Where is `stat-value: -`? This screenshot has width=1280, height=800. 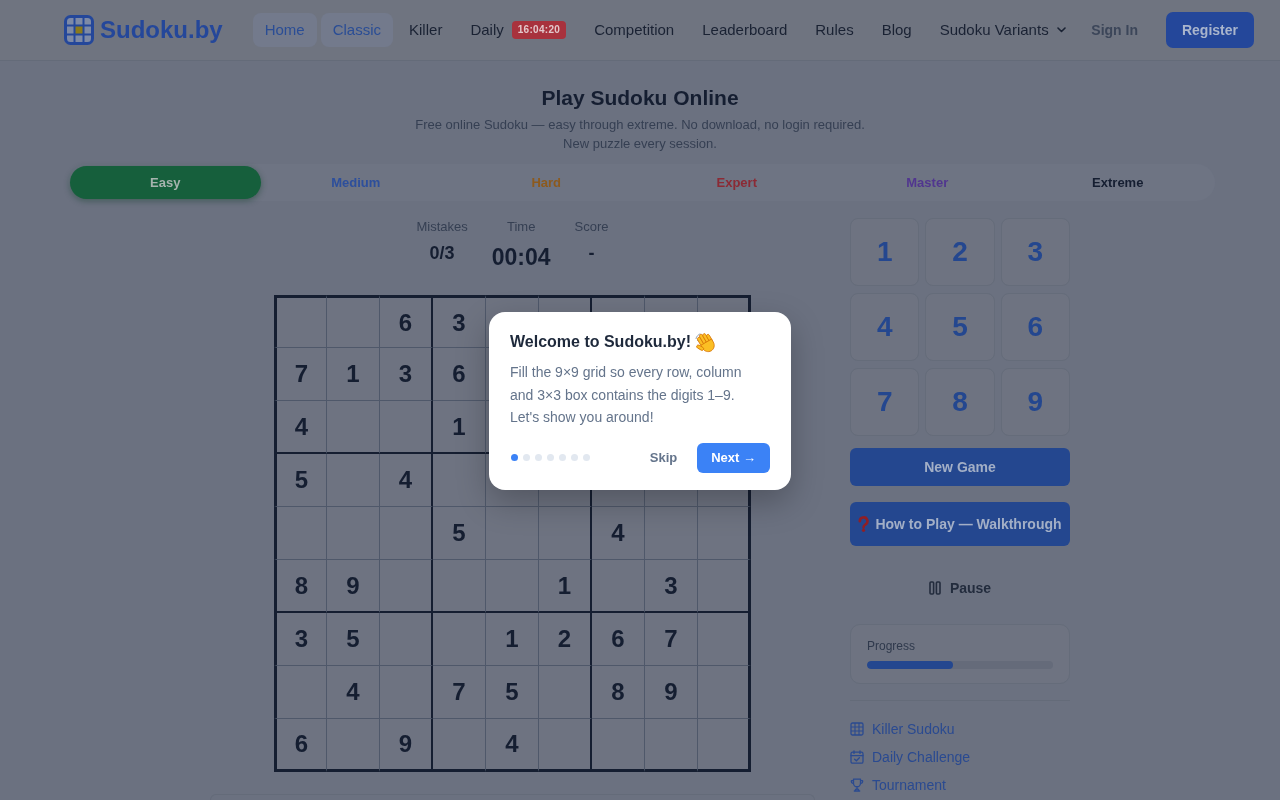 stat-value: - is located at coordinates (591, 253).